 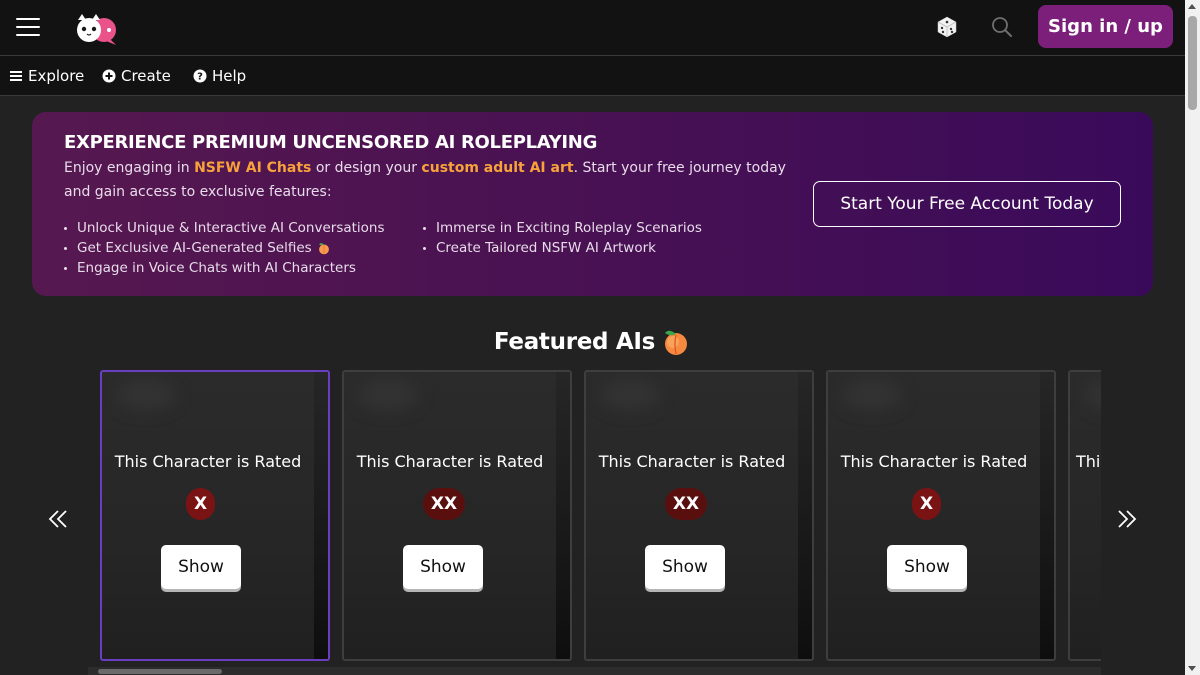 I want to click on nav-explore: Explore, so click(x=46, y=76).